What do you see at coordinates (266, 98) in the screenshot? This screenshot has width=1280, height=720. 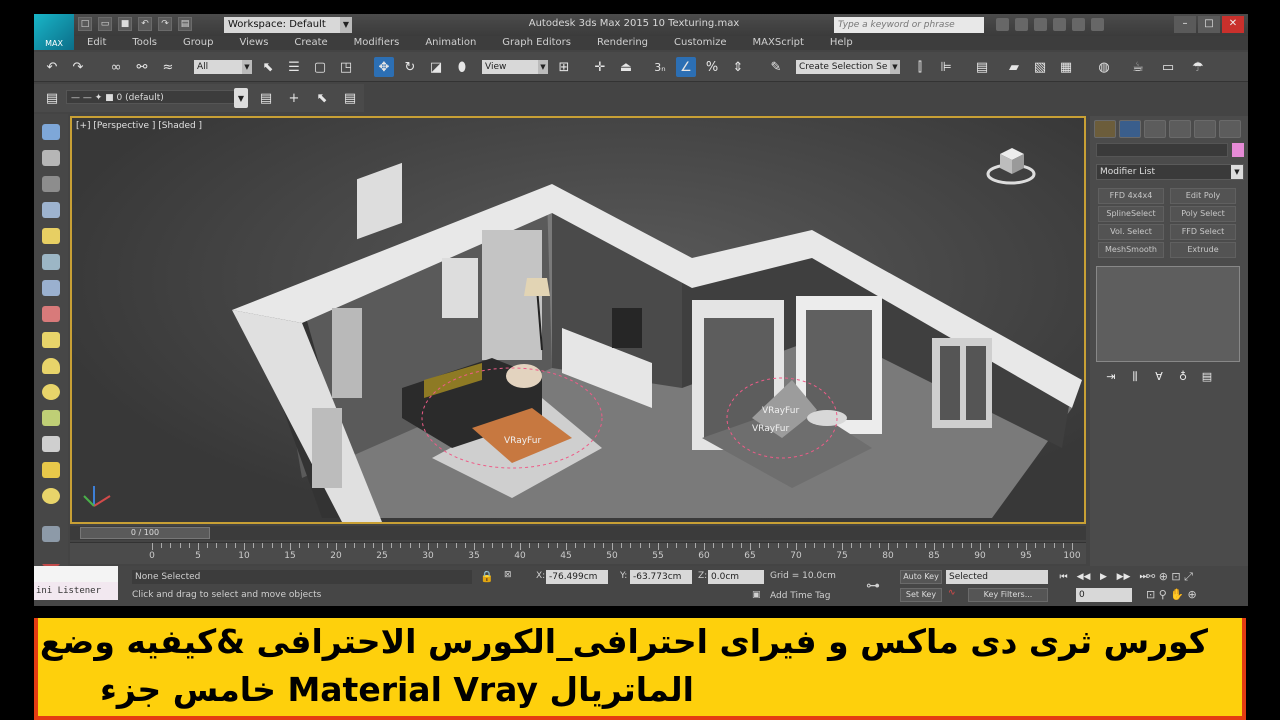 I see `new-layer-icon: ▤` at bounding box center [266, 98].